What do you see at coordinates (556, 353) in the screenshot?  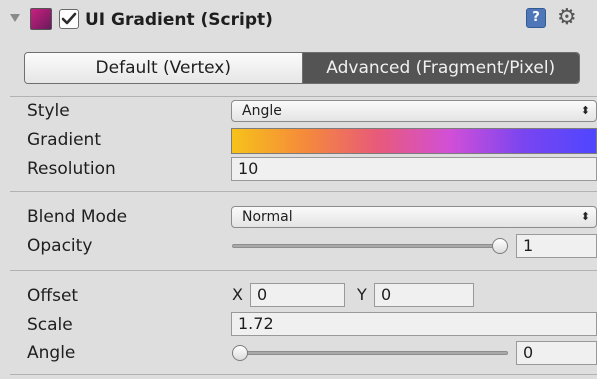 I see `angle-input: 0` at bounding box center [556, 353].